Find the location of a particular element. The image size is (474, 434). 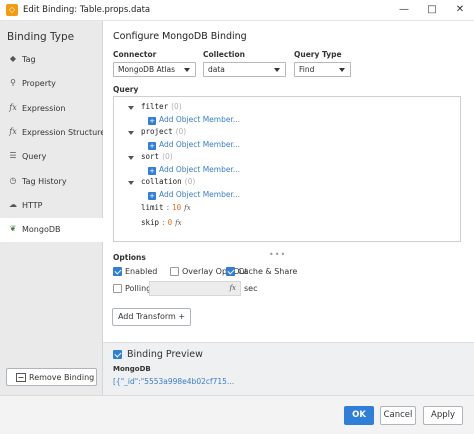

query-type-select: Find is located at coordinates (322, 69).